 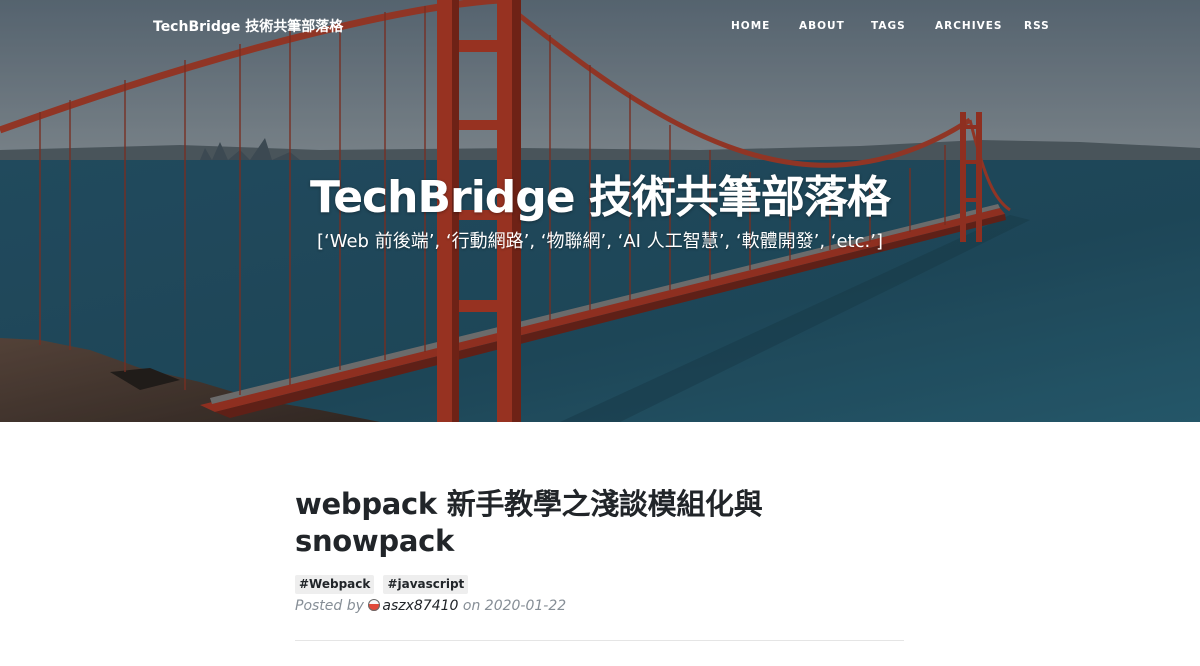 What do you see at coordinates (420, 606) in the screenshot?
I see `author-link: aszx87410` at bounding box center [420, 606].